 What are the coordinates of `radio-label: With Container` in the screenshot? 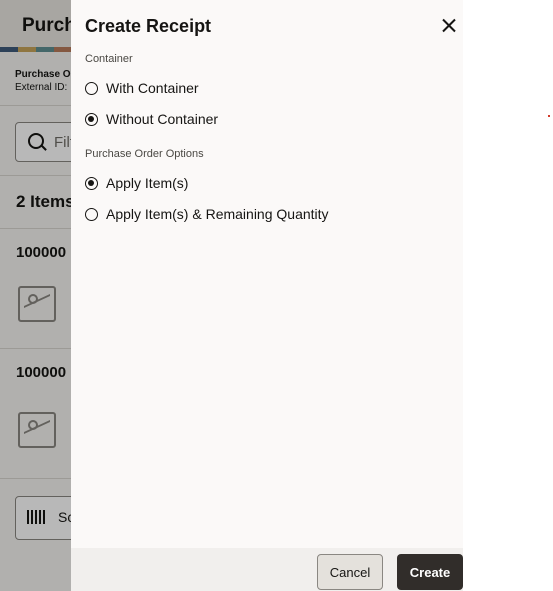 It's located at (152, 88).